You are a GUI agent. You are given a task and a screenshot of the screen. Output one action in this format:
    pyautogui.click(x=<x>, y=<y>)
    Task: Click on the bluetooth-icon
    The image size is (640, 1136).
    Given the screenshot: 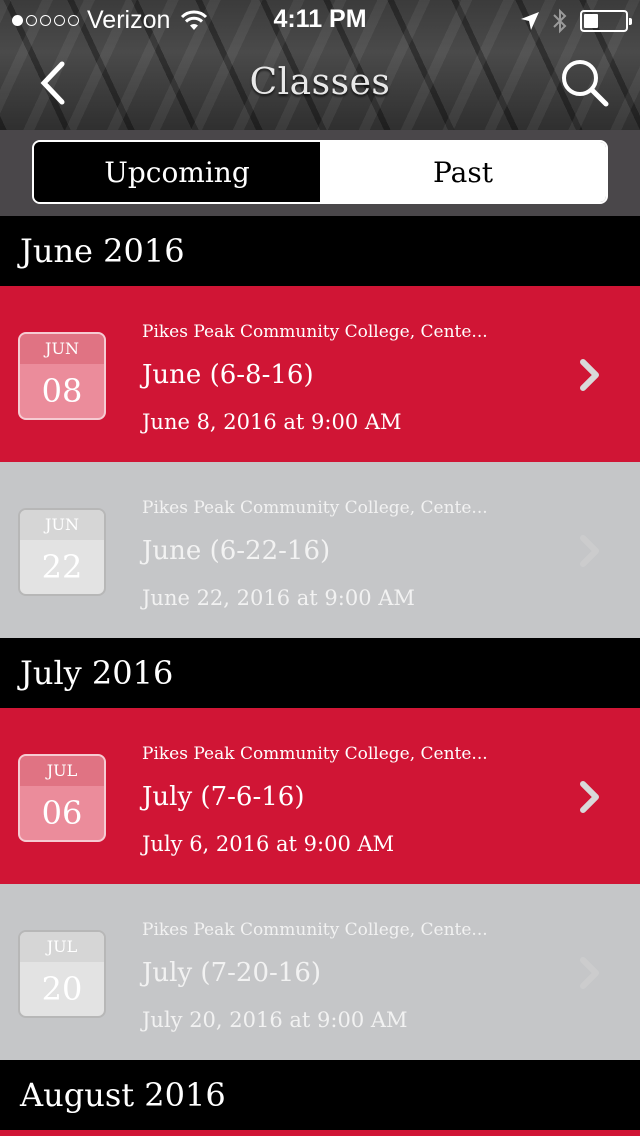 What is the action you would take?
    pyautogui.click(x=560, y=21)
    